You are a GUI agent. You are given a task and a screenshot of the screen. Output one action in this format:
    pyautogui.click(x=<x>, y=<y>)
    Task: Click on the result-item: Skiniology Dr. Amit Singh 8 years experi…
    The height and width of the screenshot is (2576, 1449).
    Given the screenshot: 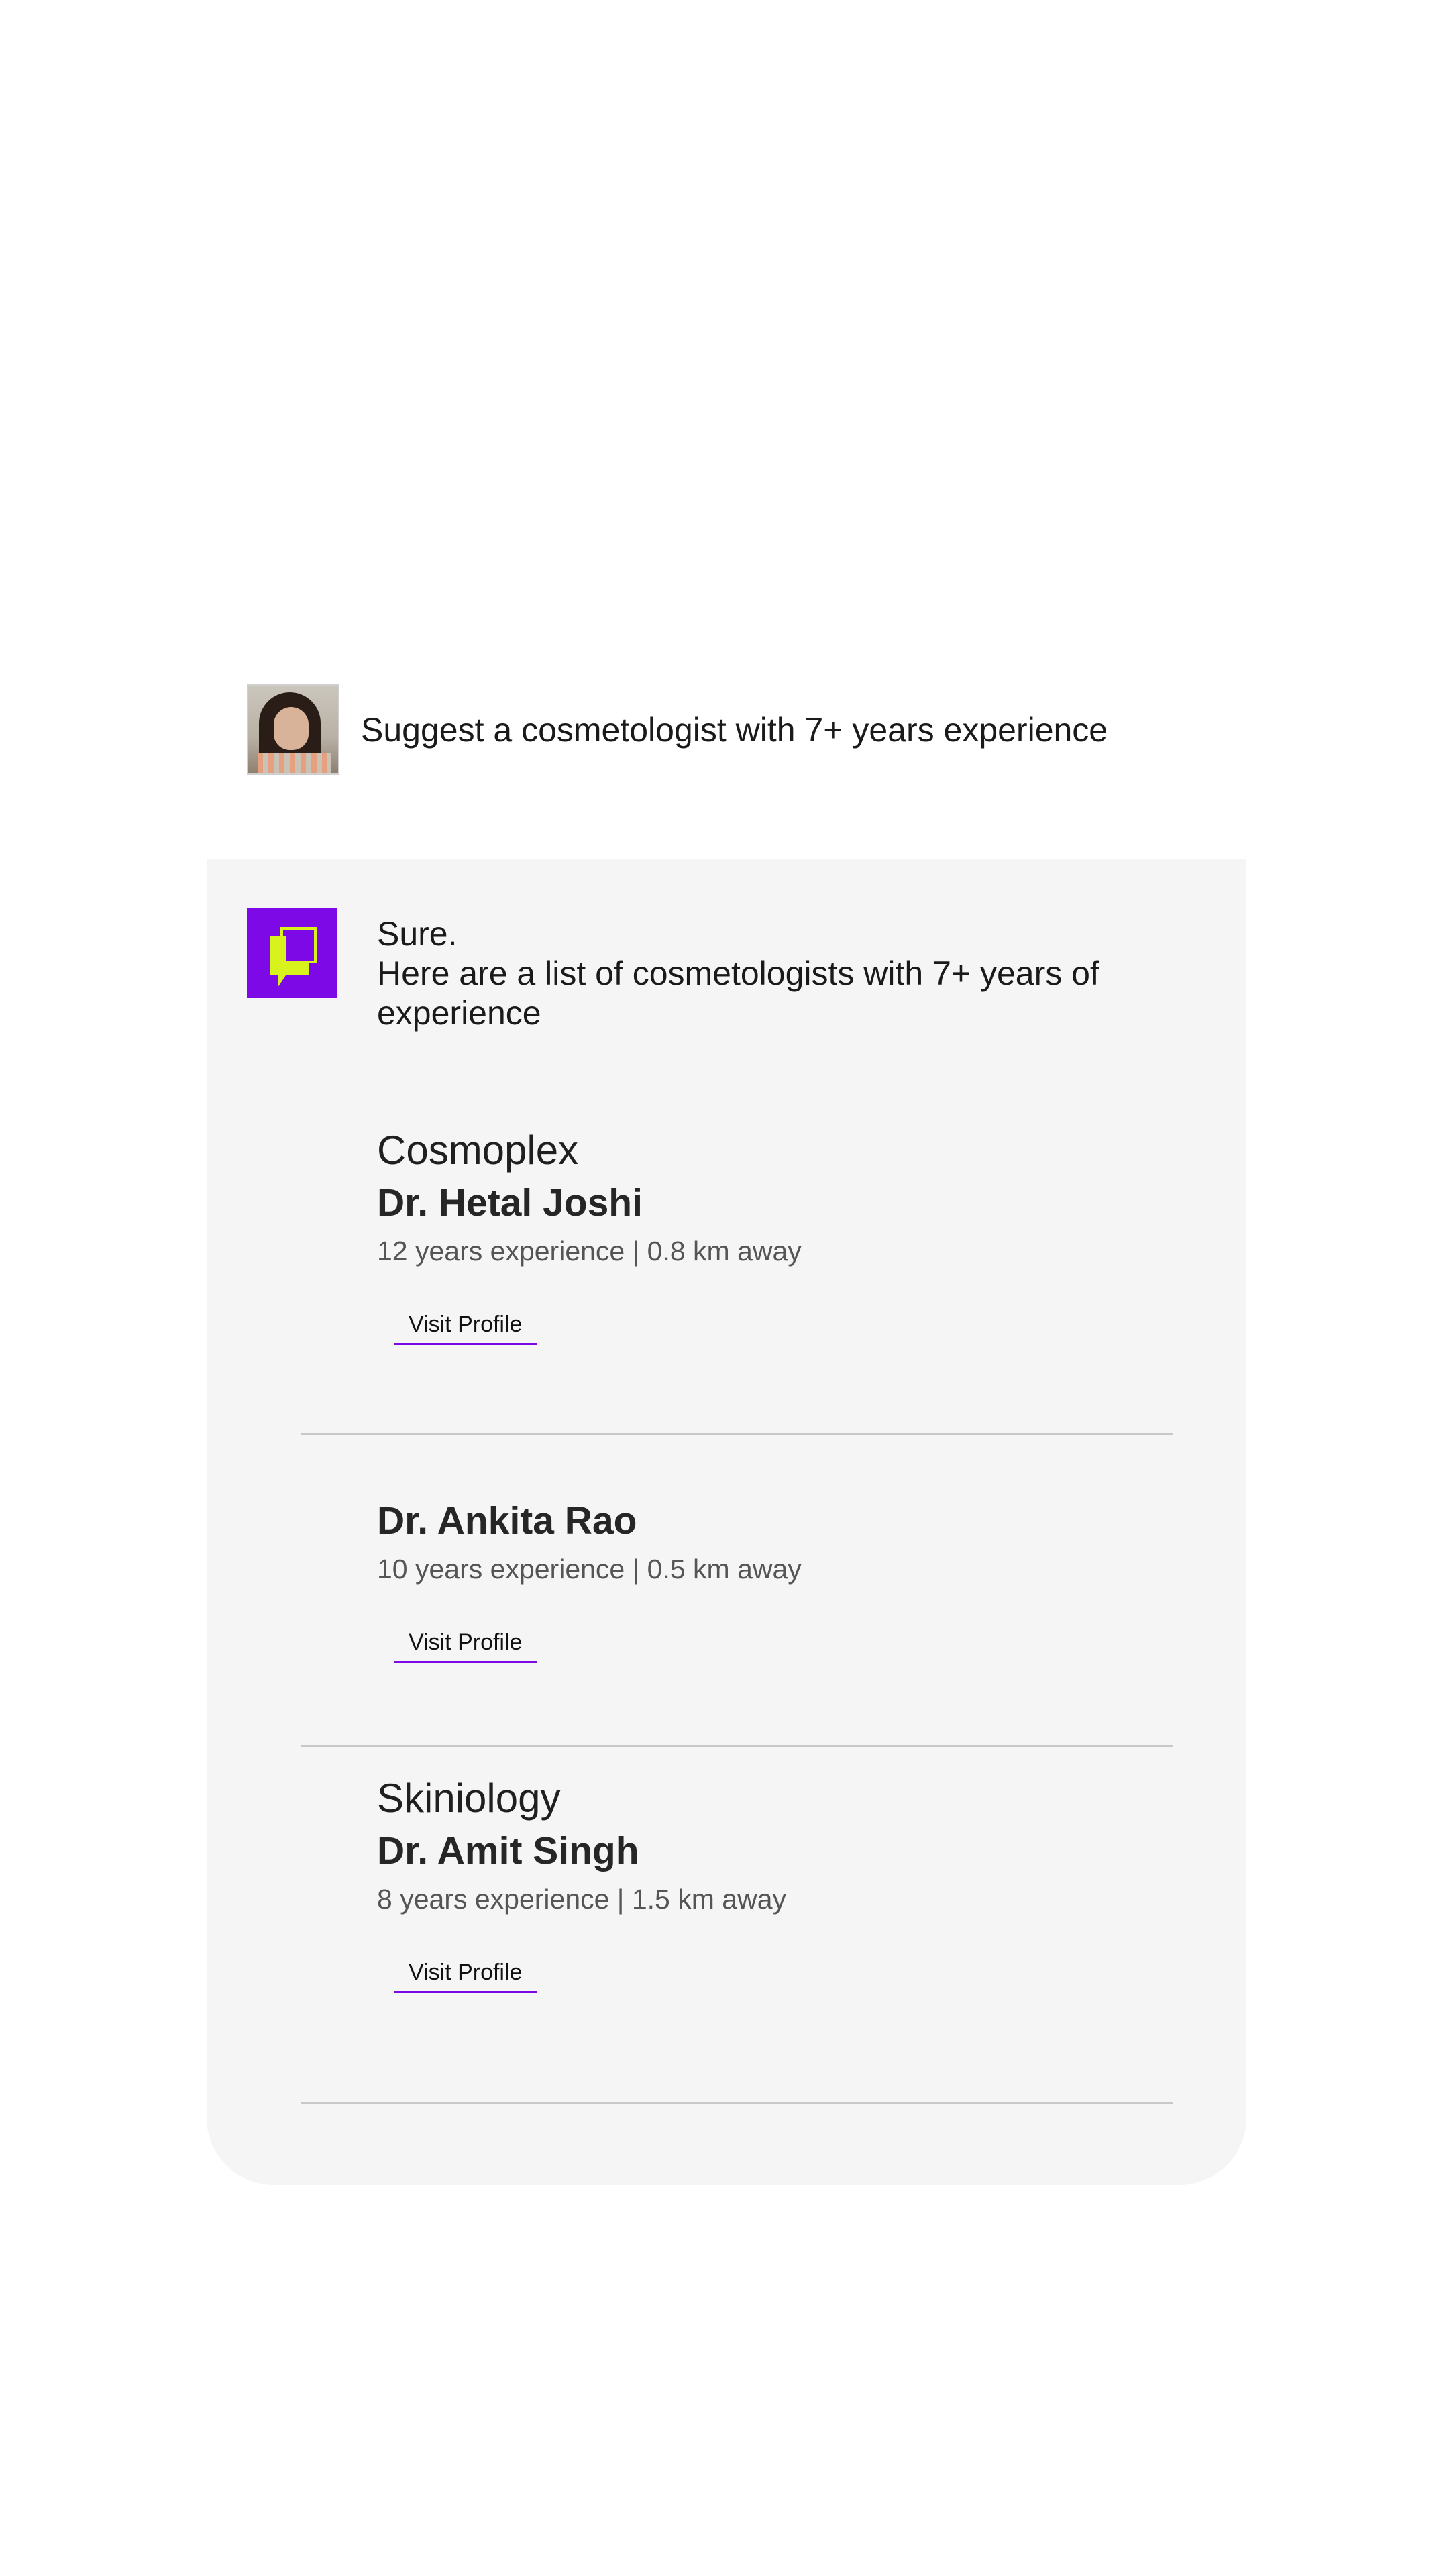 What is the action you would take?
    pyautogui.click(x=581, y=1883)
    